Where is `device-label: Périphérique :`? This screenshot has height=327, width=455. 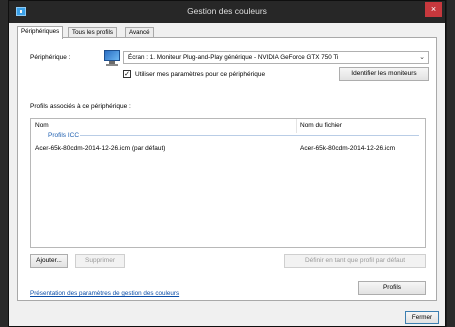 device-label: Périphérique : is located at coordinates (50, 57).